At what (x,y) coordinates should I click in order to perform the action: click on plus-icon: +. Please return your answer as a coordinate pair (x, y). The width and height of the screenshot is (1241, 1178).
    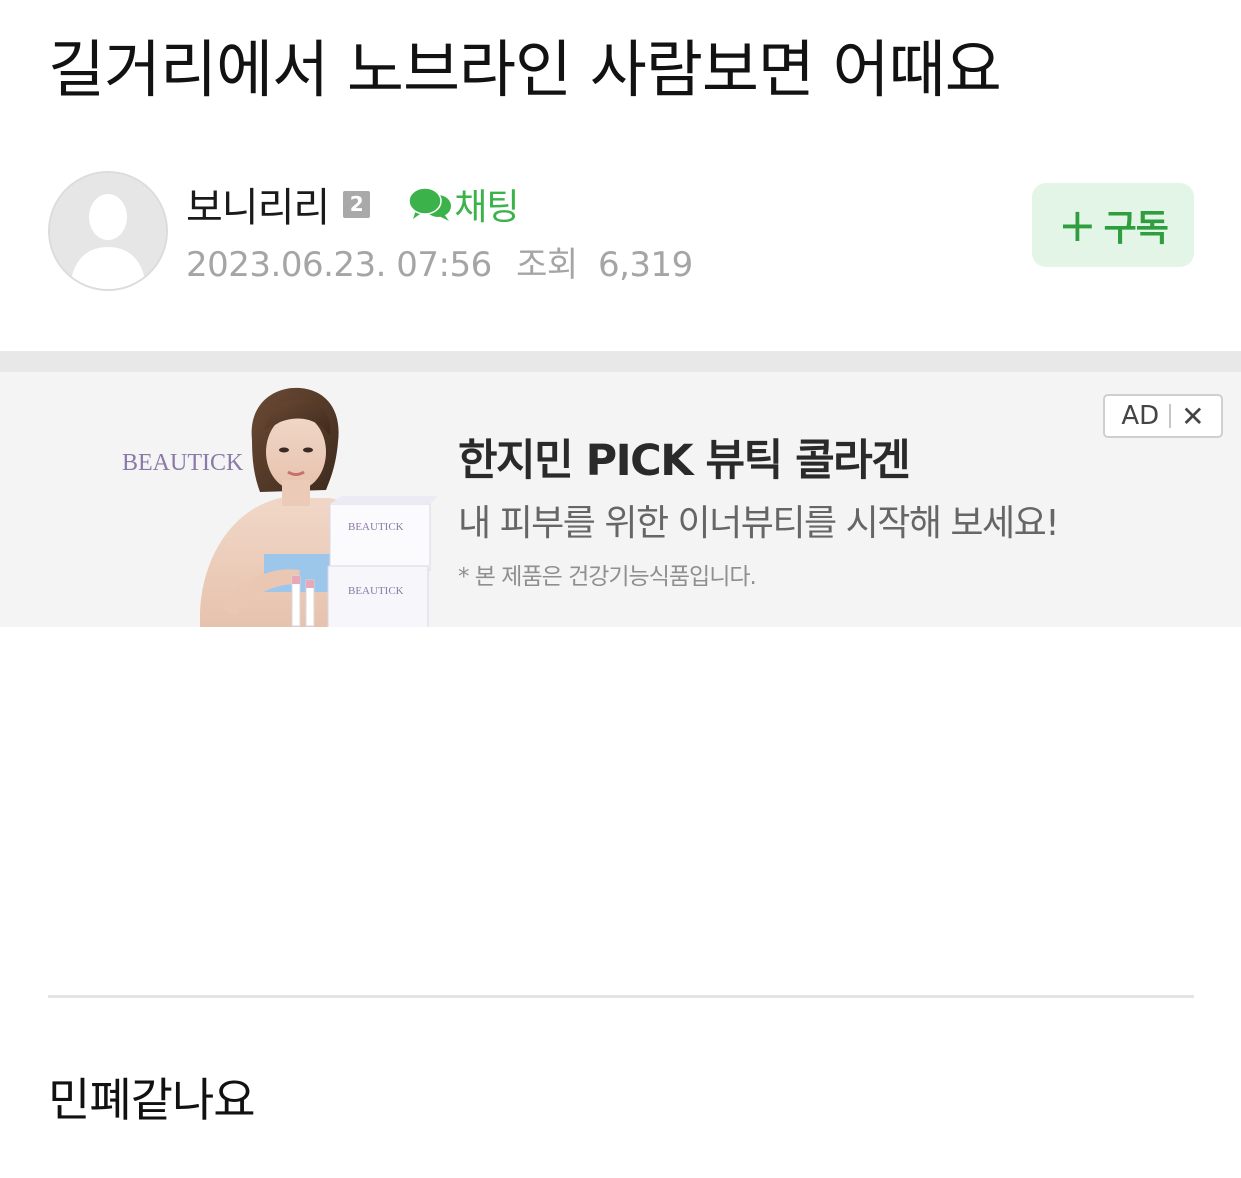
    Looking at the image, I should click on (1077, 225).